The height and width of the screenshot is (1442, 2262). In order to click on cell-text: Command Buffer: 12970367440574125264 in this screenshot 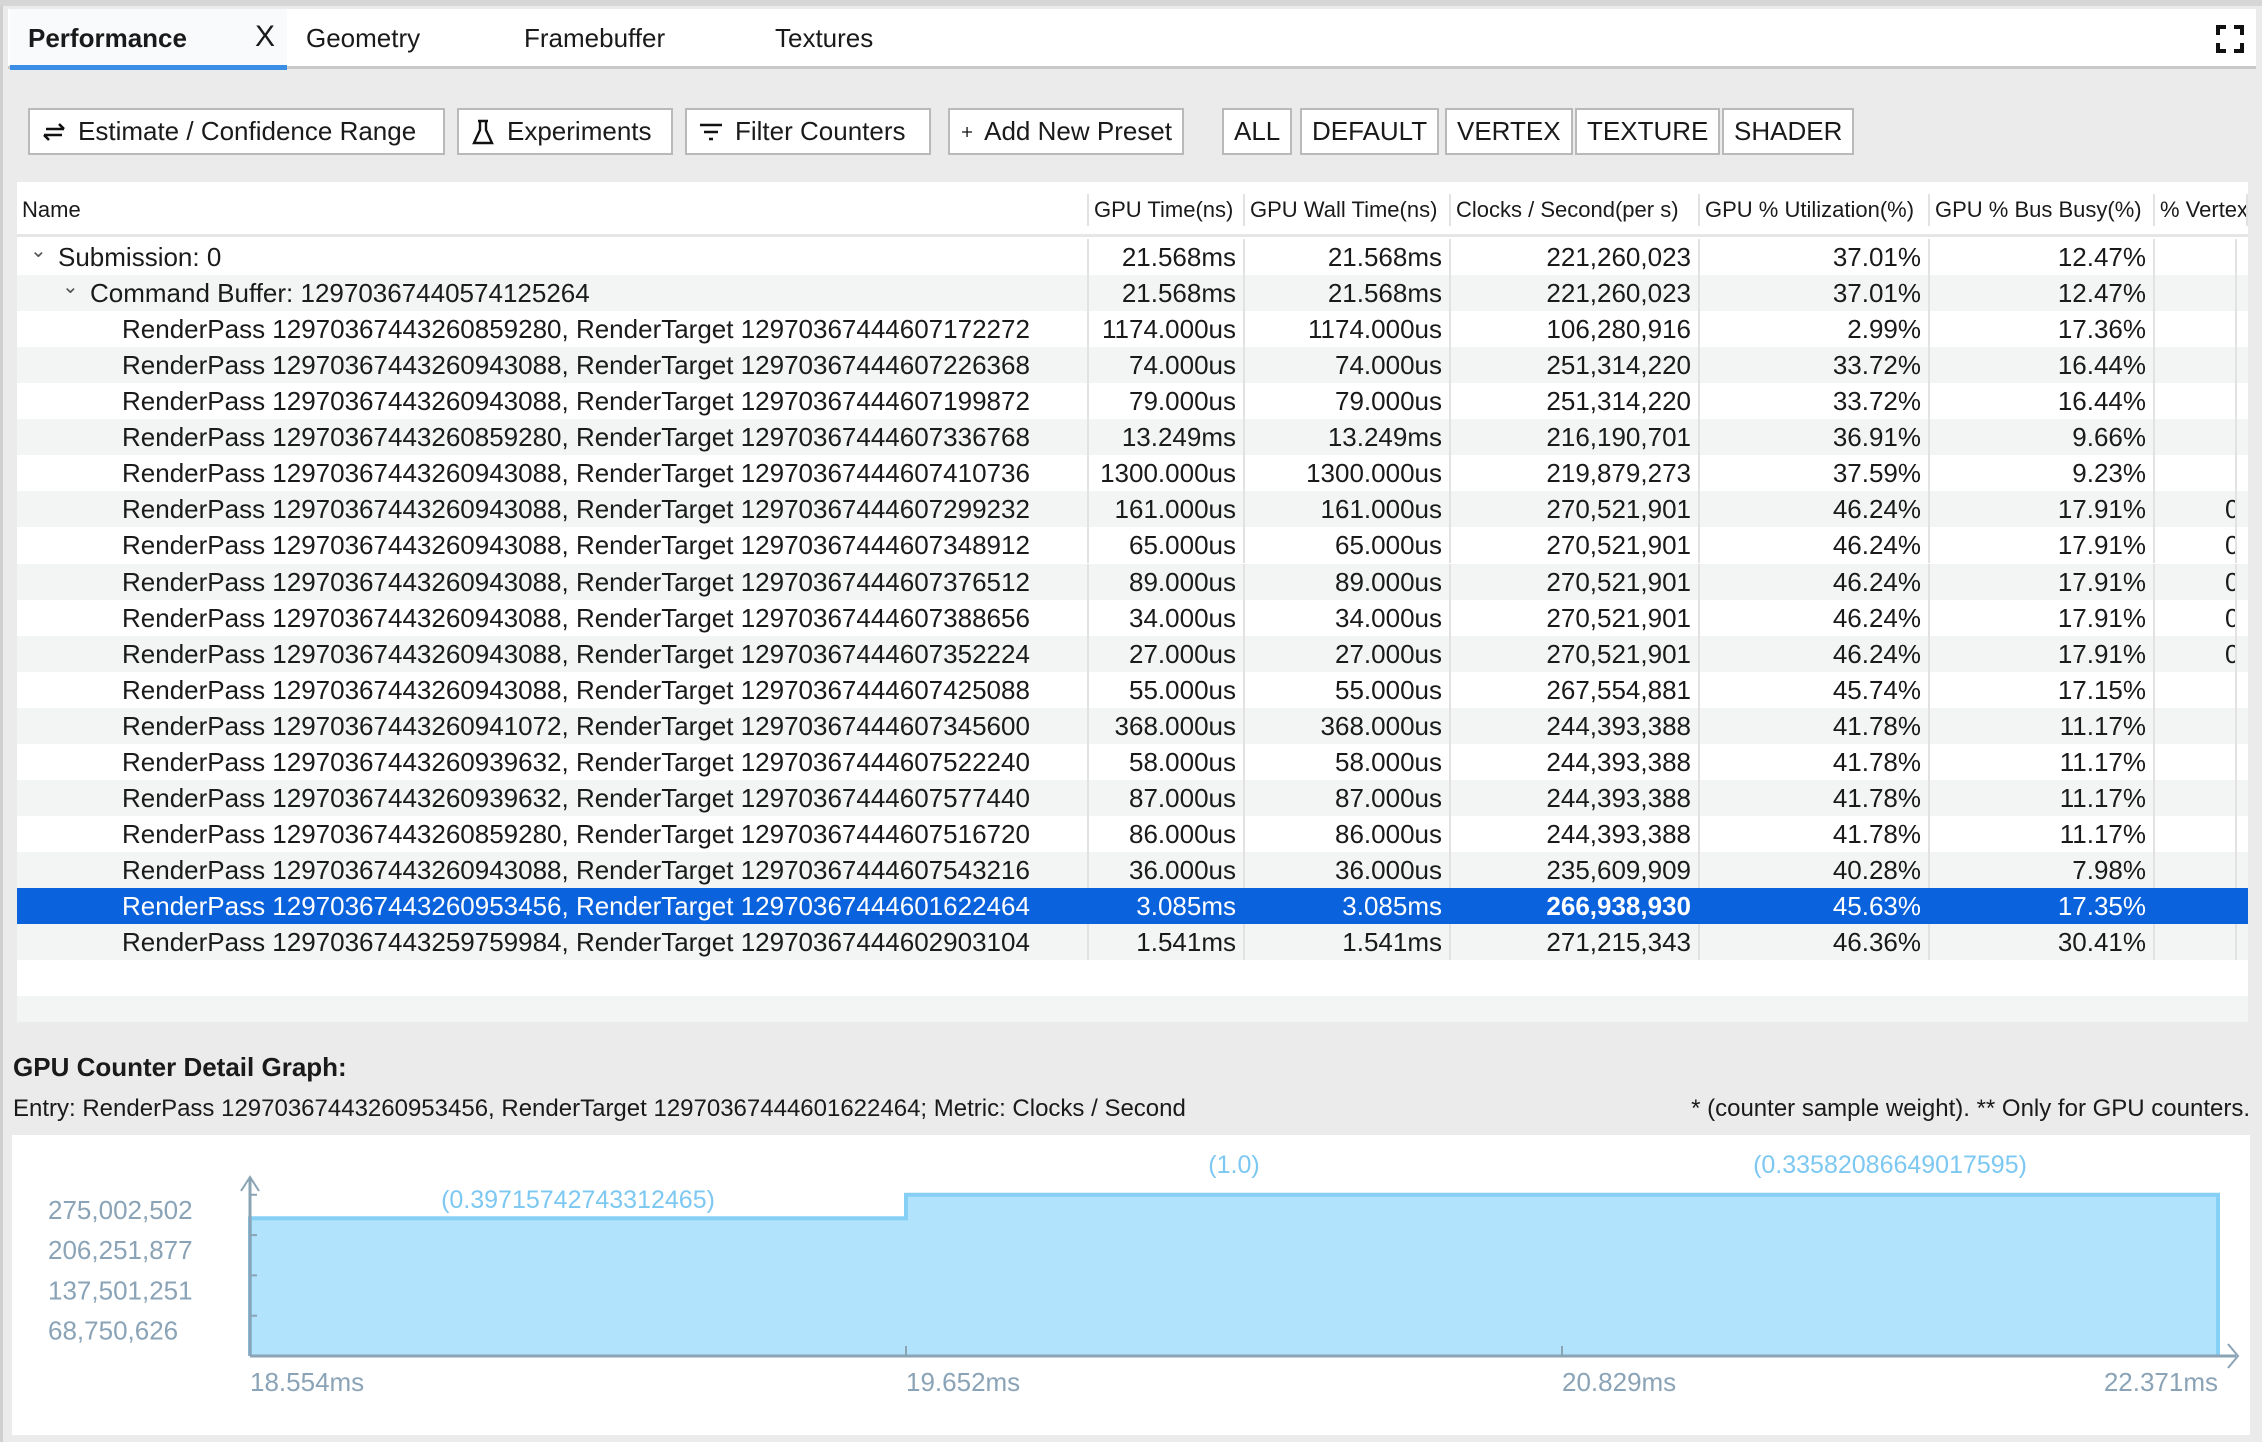, I will do `click(340, 293)`.